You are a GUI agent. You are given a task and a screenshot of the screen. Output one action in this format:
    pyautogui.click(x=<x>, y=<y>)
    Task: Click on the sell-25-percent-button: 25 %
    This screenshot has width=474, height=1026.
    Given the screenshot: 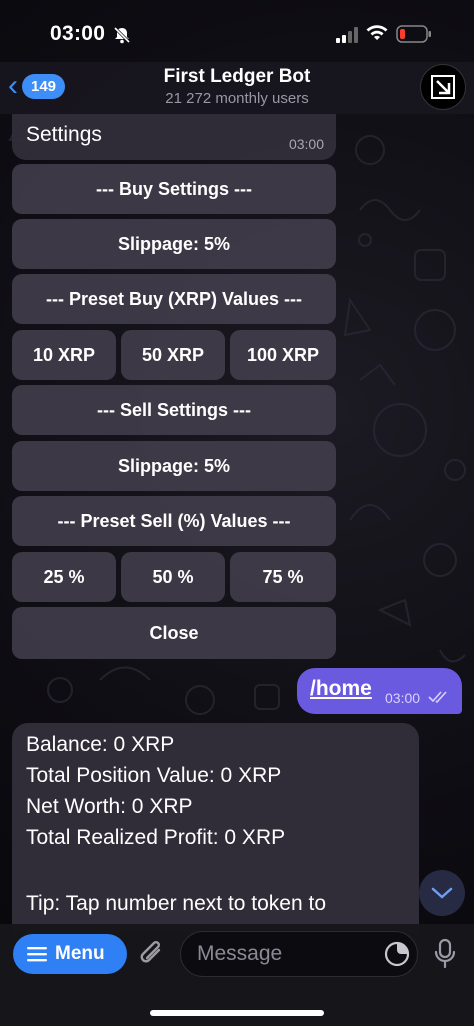 What is the action you would take?
    pyautogui.click(x=64, y=577)
    